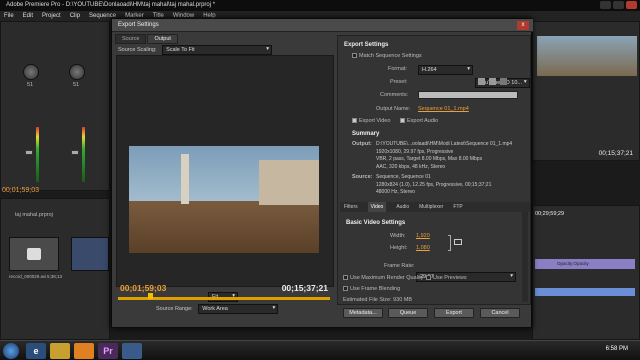 The height and width of the screenshot is (360, 640). Describe the element at coordinates (36, 351) in the screenshot. I see `ie-icon: e` at that location.